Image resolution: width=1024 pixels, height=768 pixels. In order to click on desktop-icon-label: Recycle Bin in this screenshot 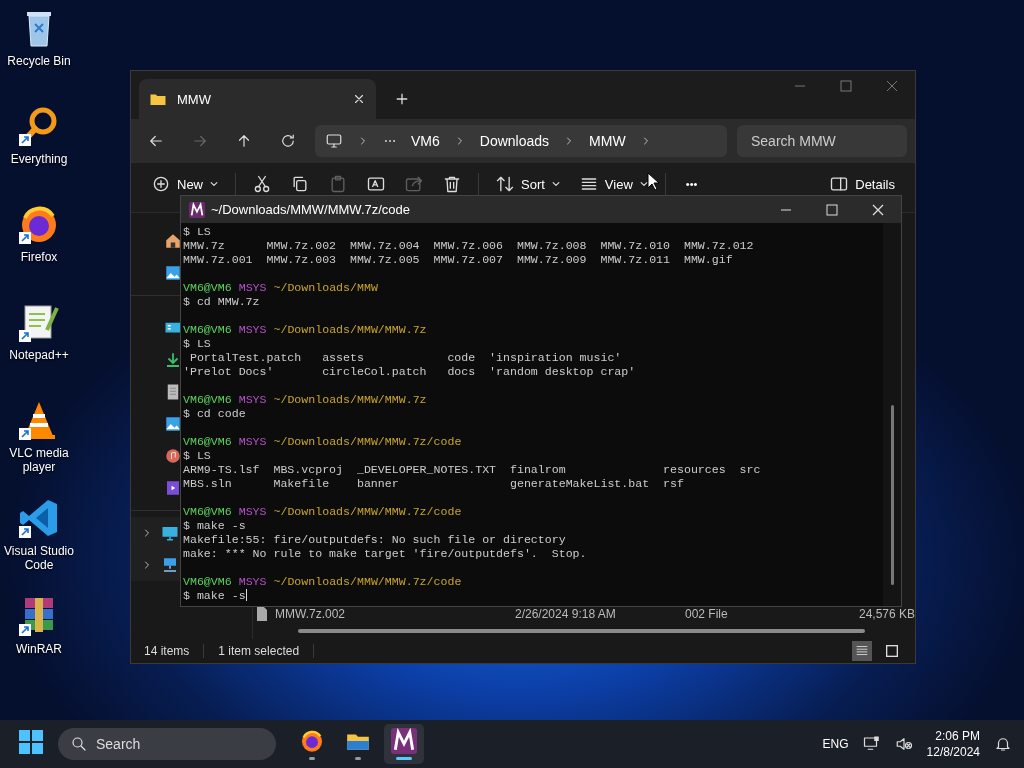, I will do `click(39, 61)`.